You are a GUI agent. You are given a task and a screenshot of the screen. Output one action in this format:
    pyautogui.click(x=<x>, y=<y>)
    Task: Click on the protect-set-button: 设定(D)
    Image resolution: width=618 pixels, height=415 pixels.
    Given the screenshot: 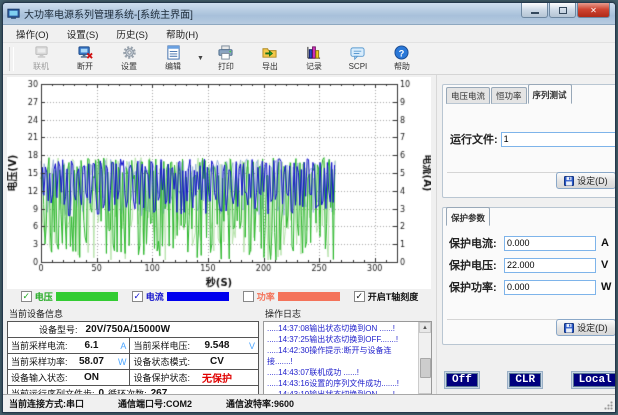 What is the action you would take?
    pyautogui.click(x=585, y=327)
    